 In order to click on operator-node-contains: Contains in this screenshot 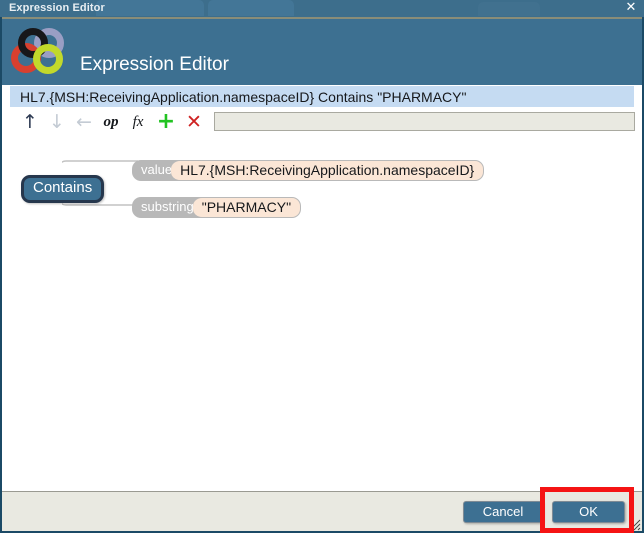, I will do `click(63, 189)`.